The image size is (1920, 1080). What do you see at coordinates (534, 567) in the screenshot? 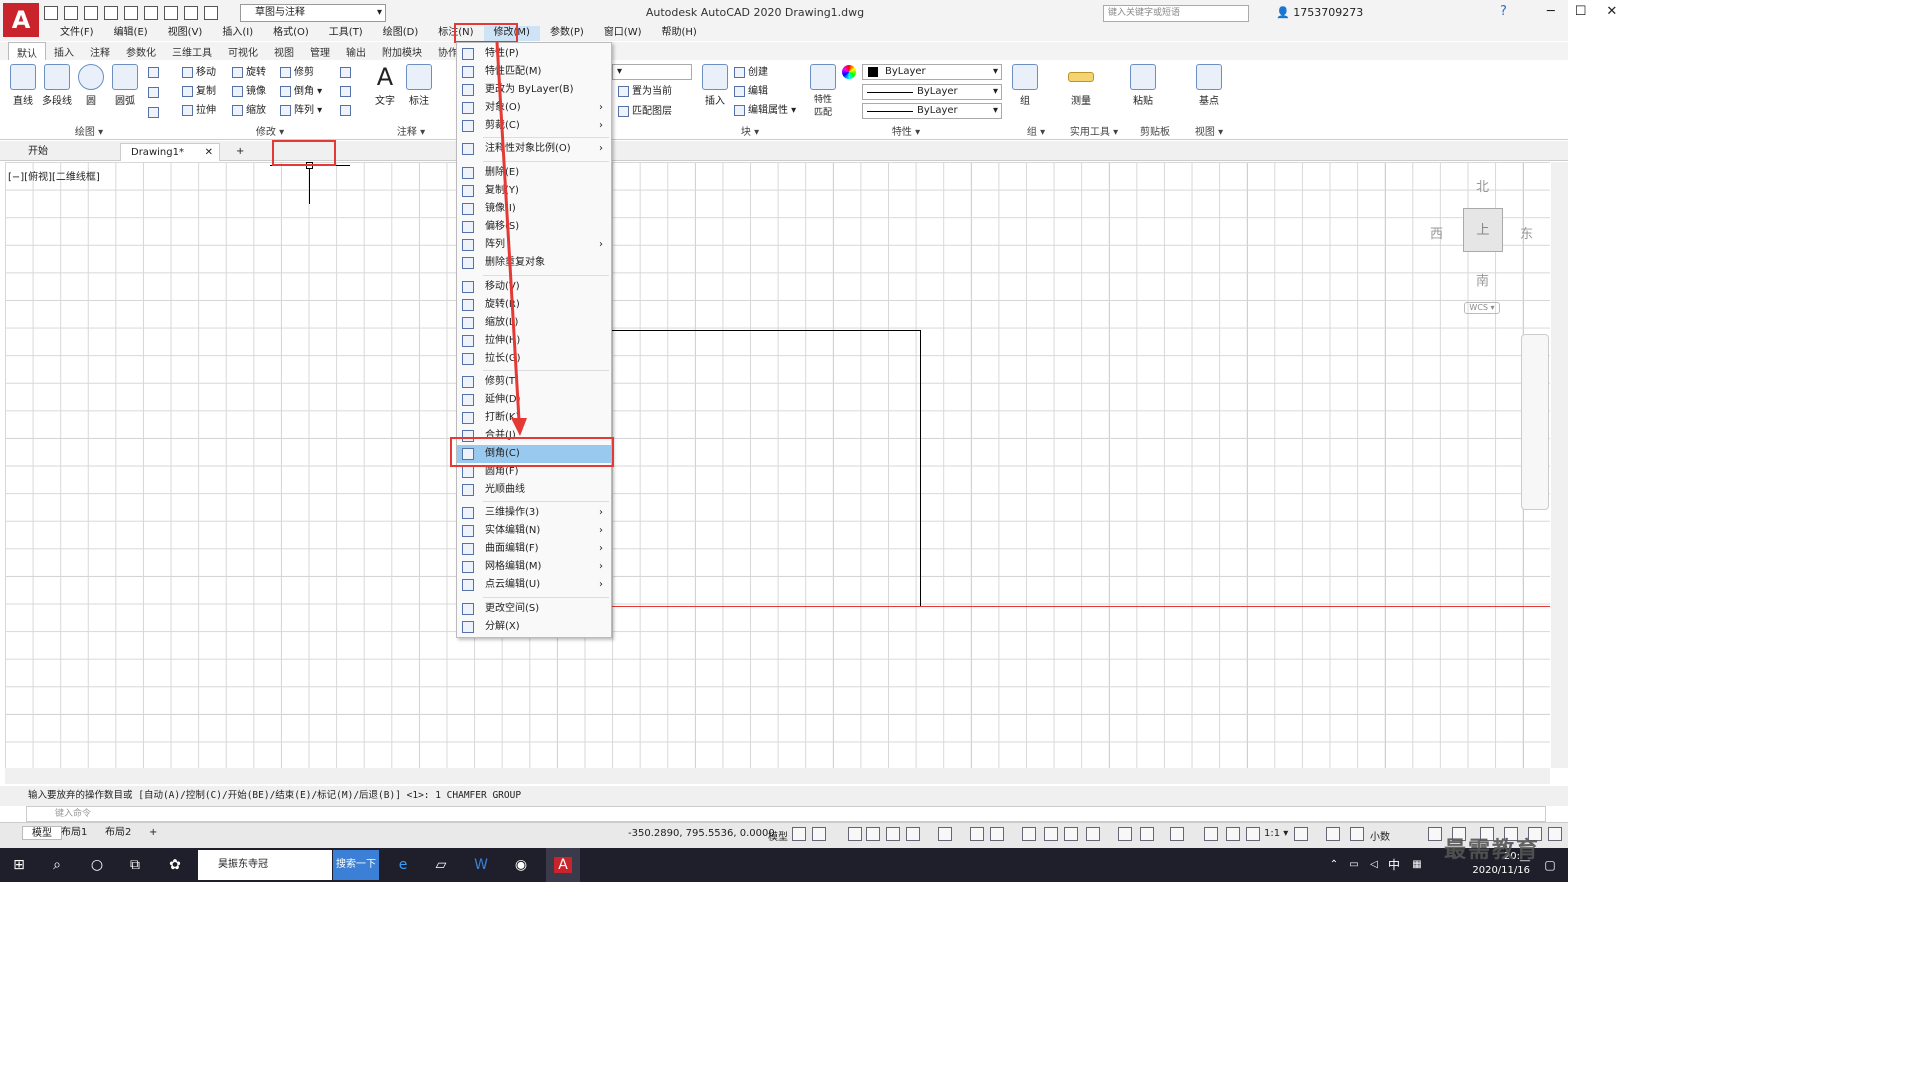
I see `menu-item-mesh-edit: 网格编辑(M) ›` at bounding box center [534, 567].